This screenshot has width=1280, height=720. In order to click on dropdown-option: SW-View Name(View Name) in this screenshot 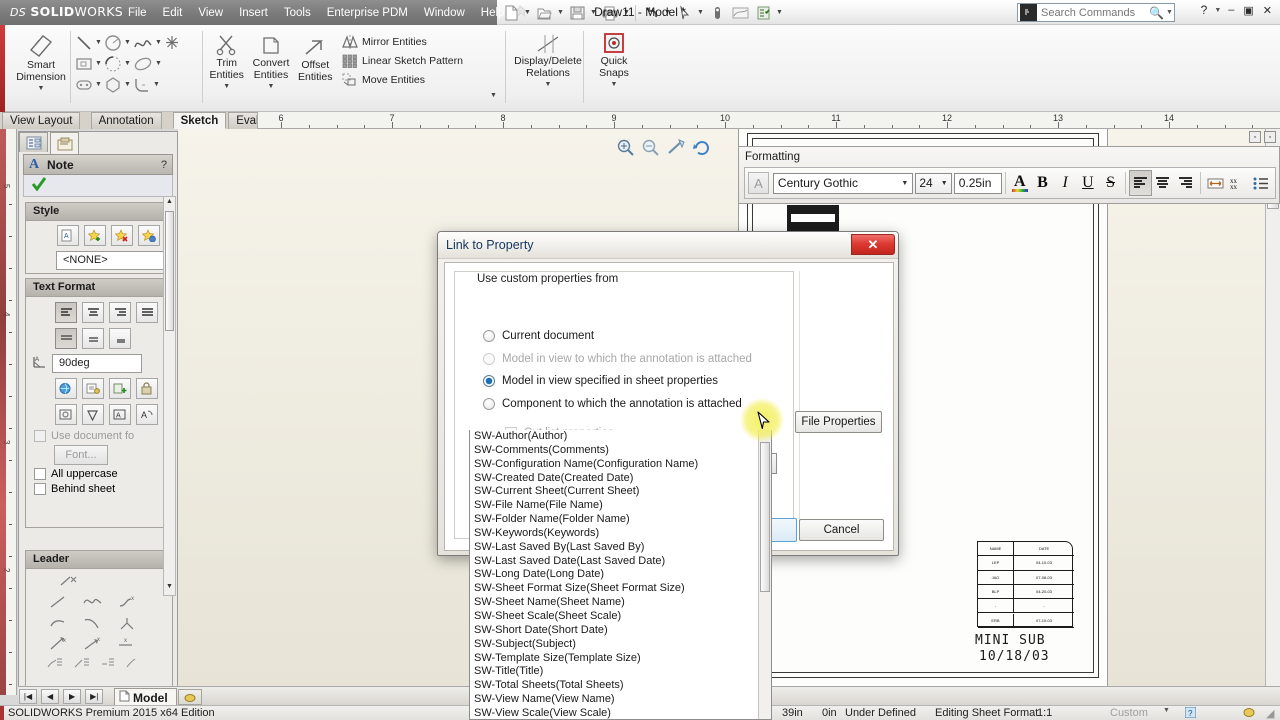, I will do `click(620, 700)`.